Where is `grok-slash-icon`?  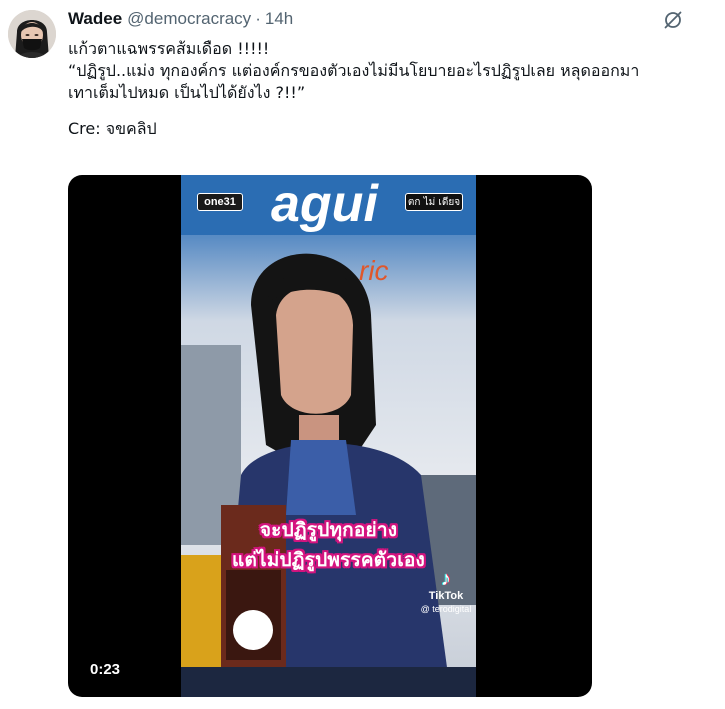 grok-slash-icon is located at coordinates (673, 20).